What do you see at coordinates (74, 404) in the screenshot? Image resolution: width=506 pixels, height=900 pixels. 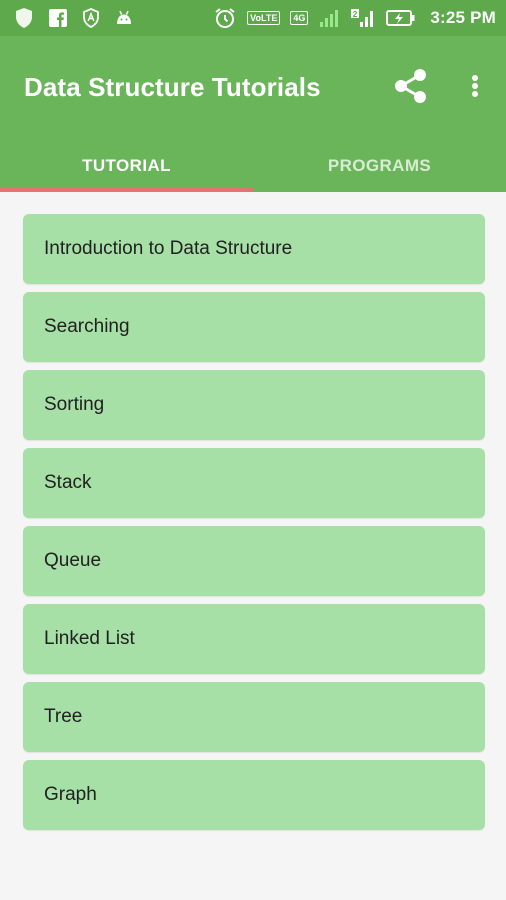 I see `topic-label: Sorting` at bounding box center [74, 404].